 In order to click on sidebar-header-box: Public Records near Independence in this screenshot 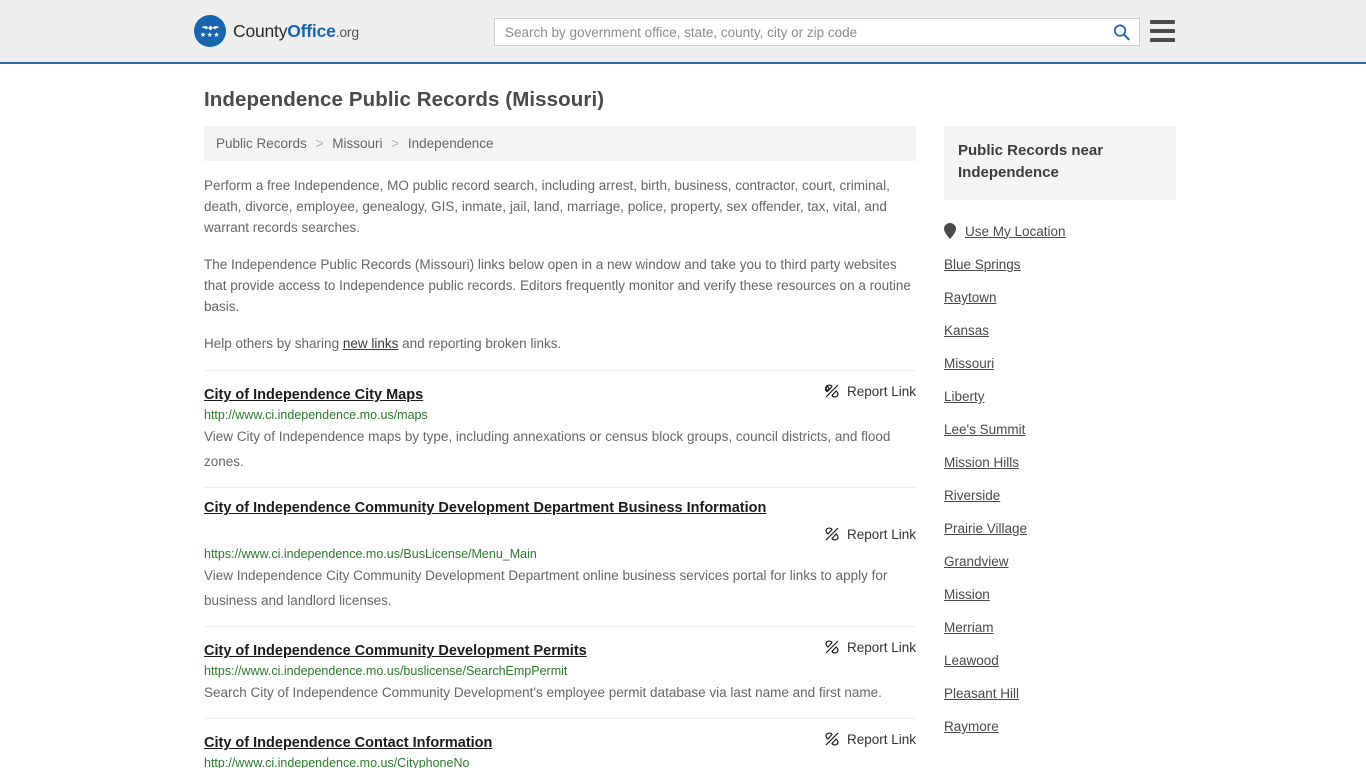, I will do `click(1060, 163)`.